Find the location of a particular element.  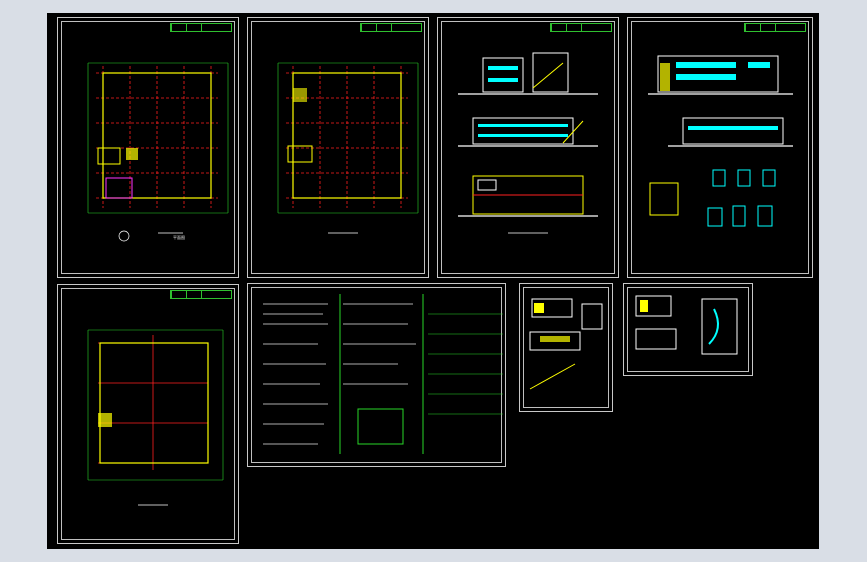

sheet-stair-details is located at coordinates (566, 347).